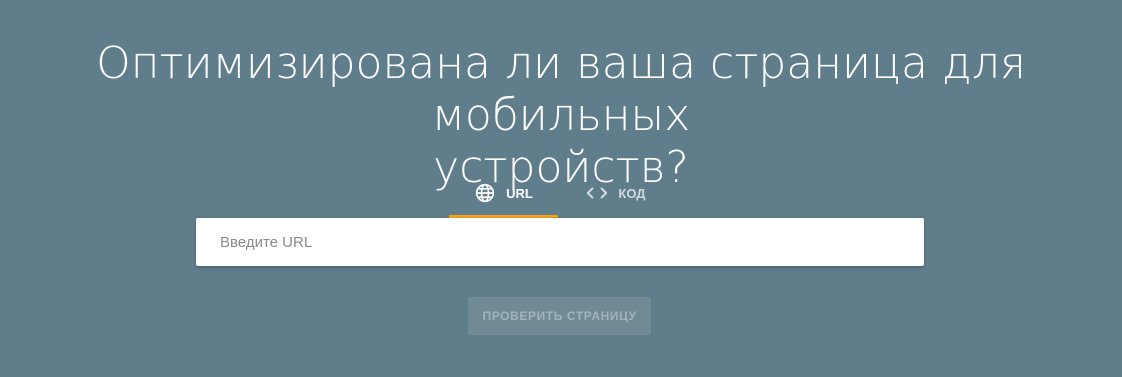 The height and width of the screenshot is (377, 1122). Describe the element at coordinates (485, 193) in the screenshot. I see `globe-icon` at that location.